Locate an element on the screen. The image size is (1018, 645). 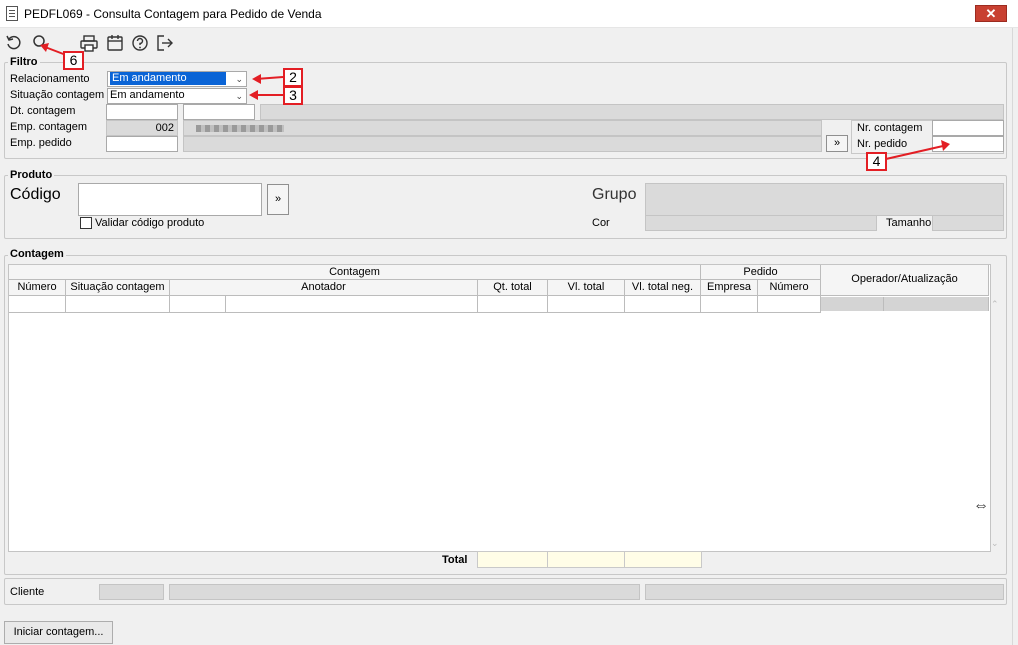
emp-pedido-label: Emp. pedido is located at coordinates (41, 143).